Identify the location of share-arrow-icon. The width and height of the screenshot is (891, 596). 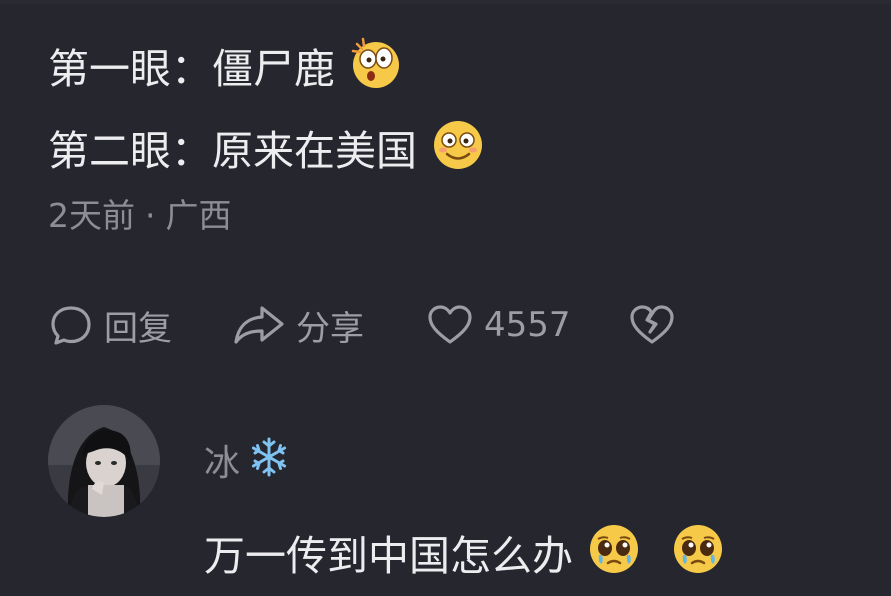
(259, 325).